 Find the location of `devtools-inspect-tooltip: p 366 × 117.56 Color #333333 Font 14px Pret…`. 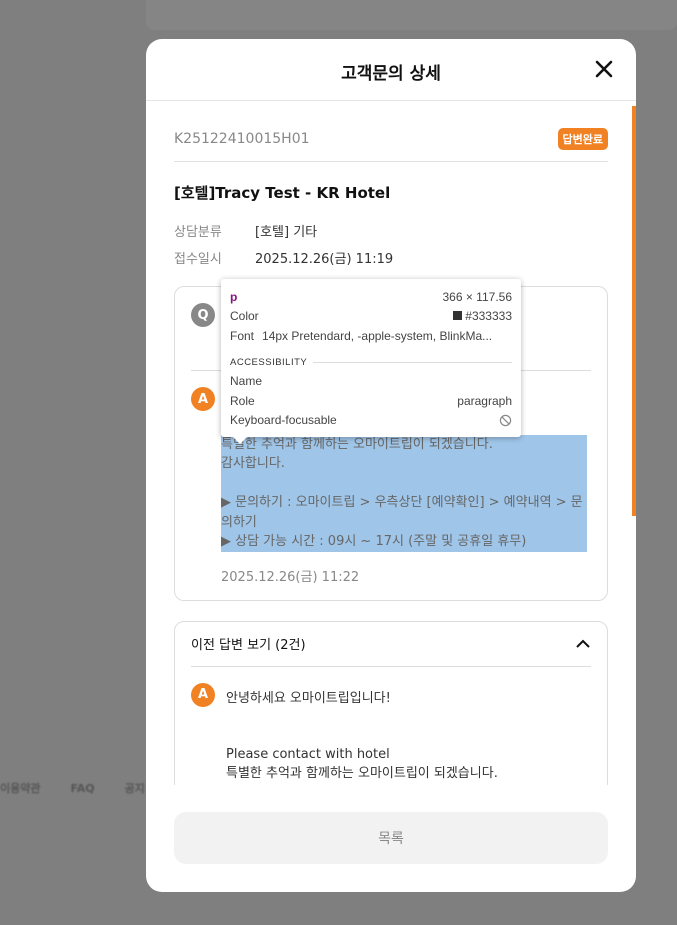

devtools-inspect-tooltip: p 366 × 117.56 Color #333333 Font 14px Pret… is located at coordinates (371, 361).